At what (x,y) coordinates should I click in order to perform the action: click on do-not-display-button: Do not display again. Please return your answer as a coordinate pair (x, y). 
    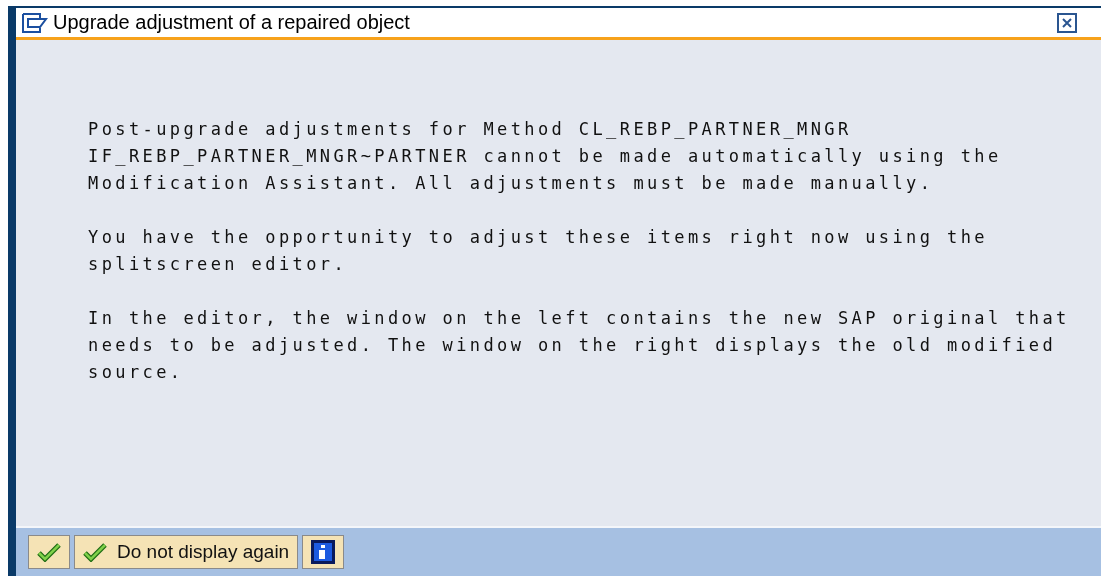
    Looking at the image, I should click on (186, 552).